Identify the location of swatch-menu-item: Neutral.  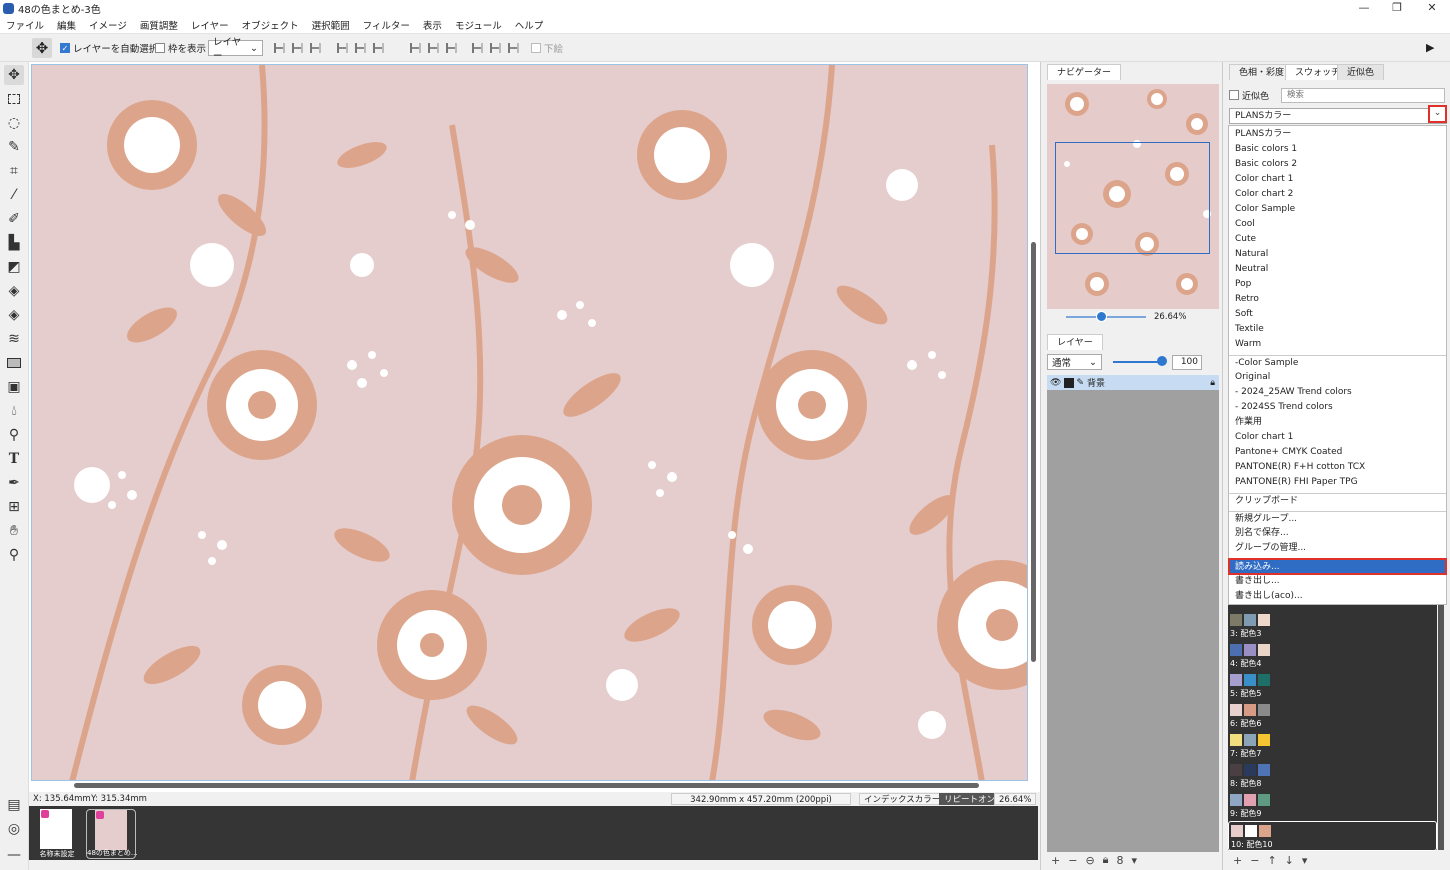
(1337, 269).